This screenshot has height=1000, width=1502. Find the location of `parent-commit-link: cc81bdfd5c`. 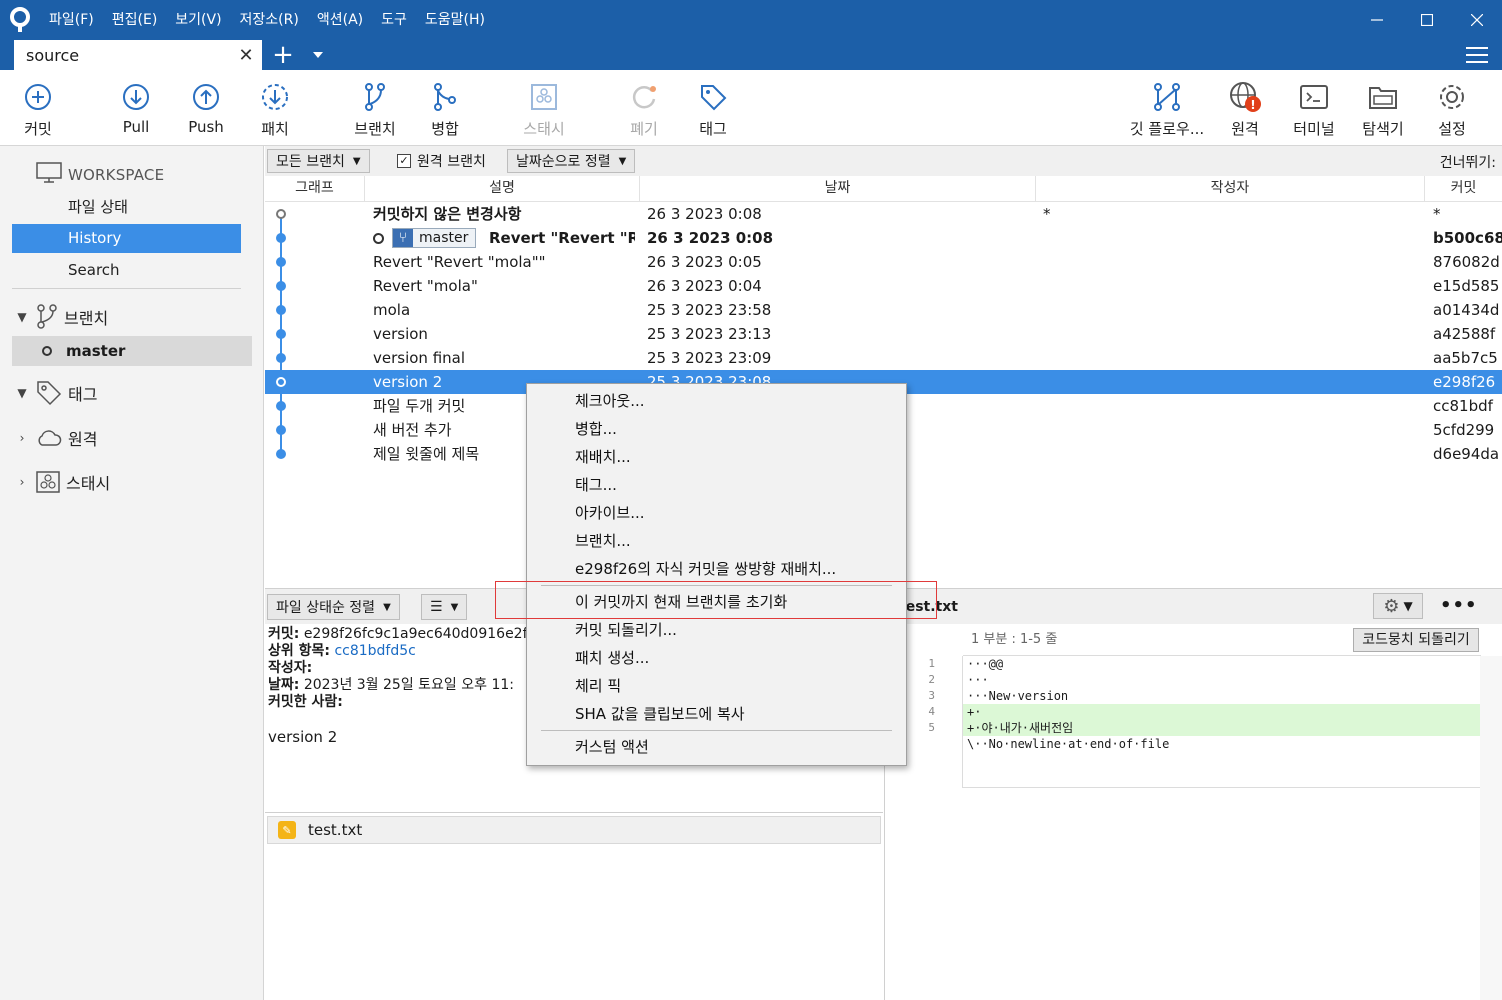

parent-commit-link: cc81bdfd5c is located at coordinates (374, 651).